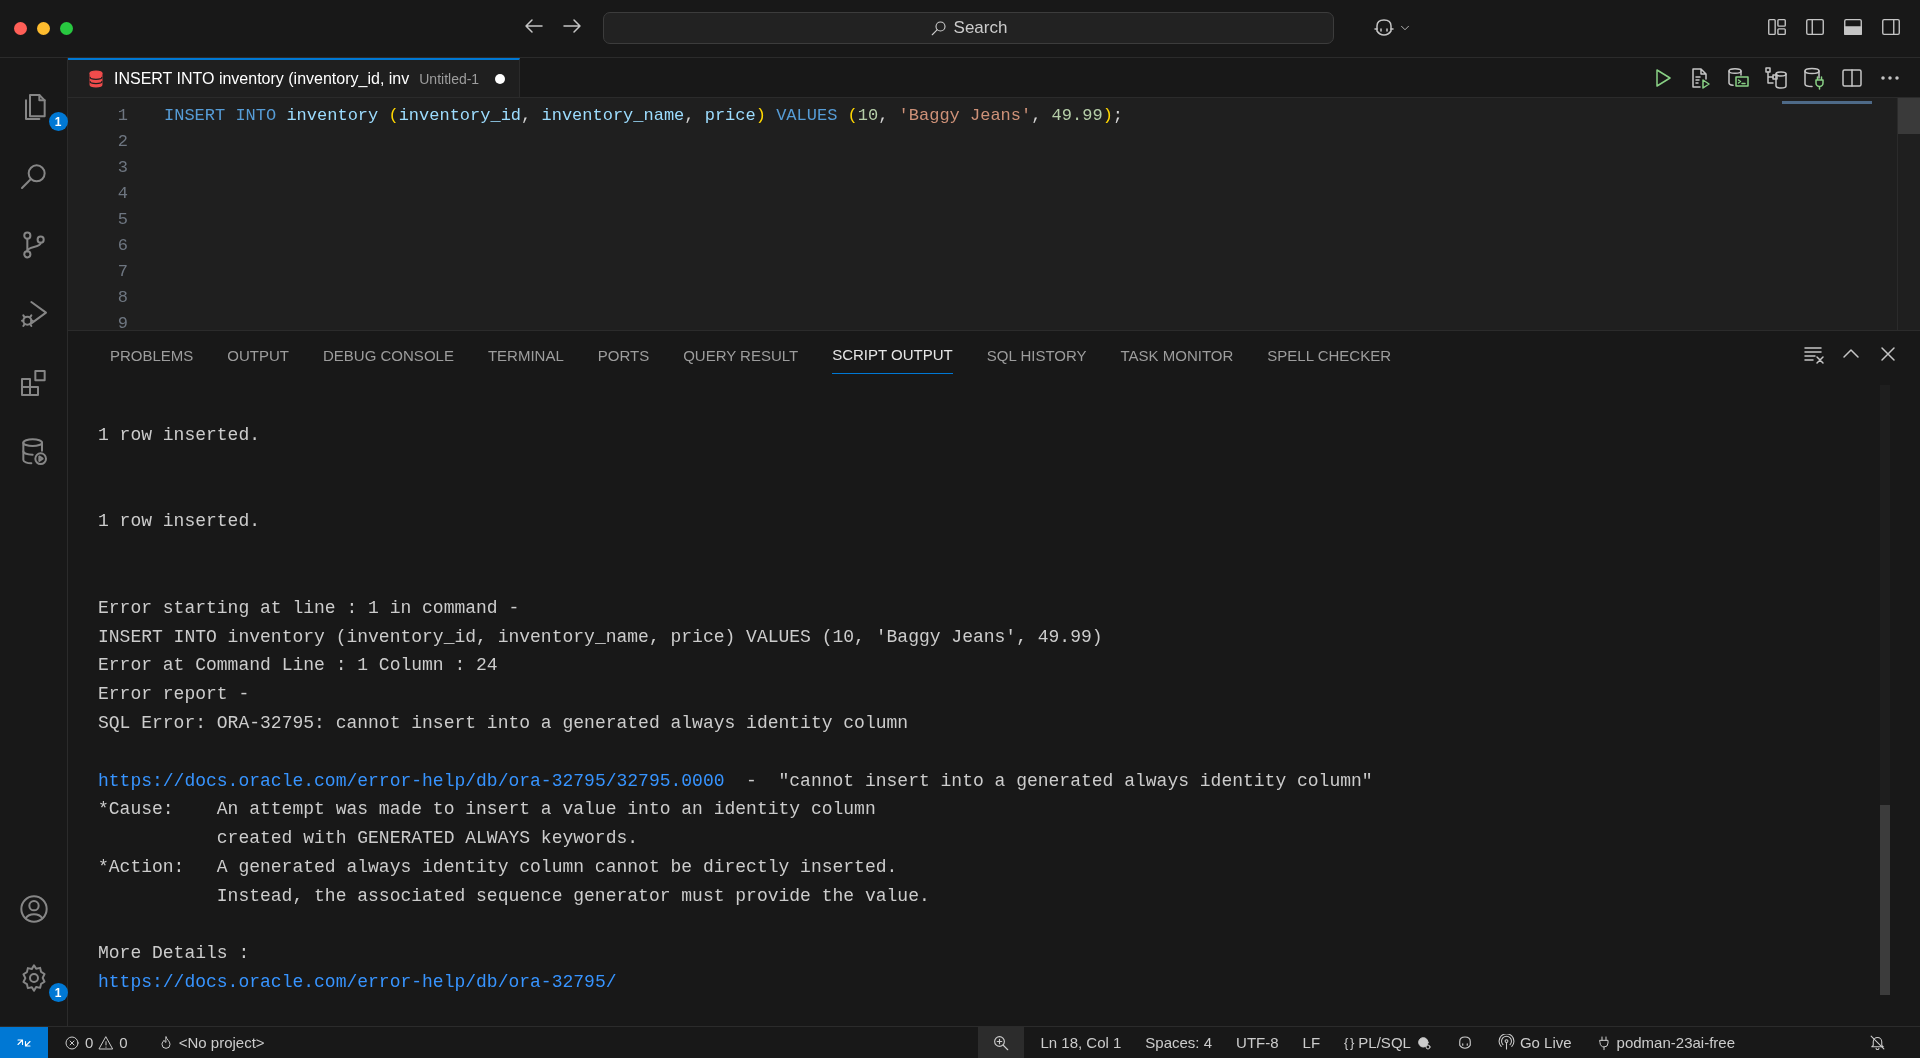 The image size is (1920, 1058). I want to click on search-icon, so click(938, 28).